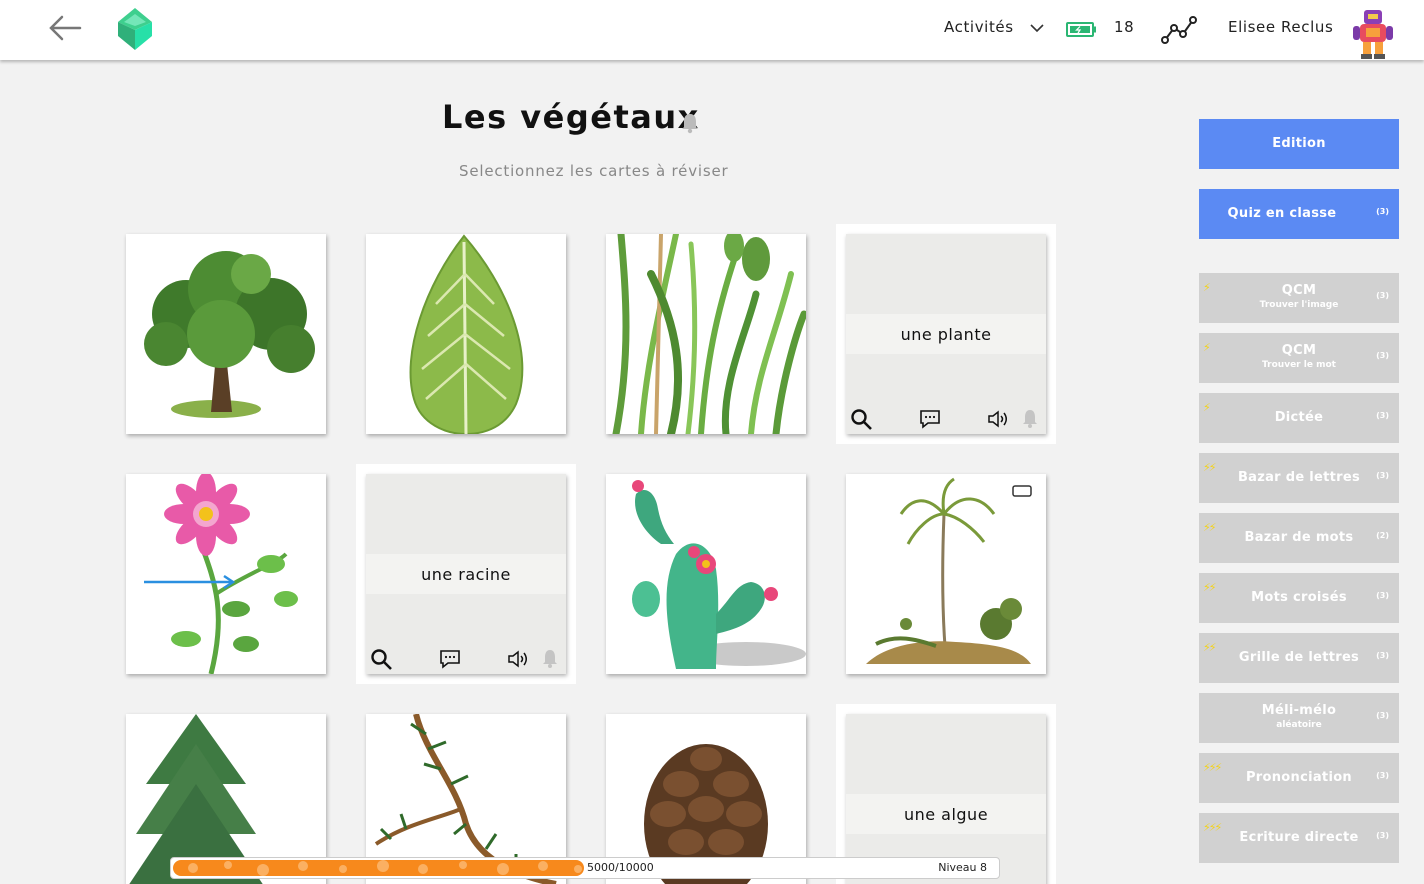  Describe the element at coordinates (709, 334) in the screenshot. I see `grass-image` at that location.